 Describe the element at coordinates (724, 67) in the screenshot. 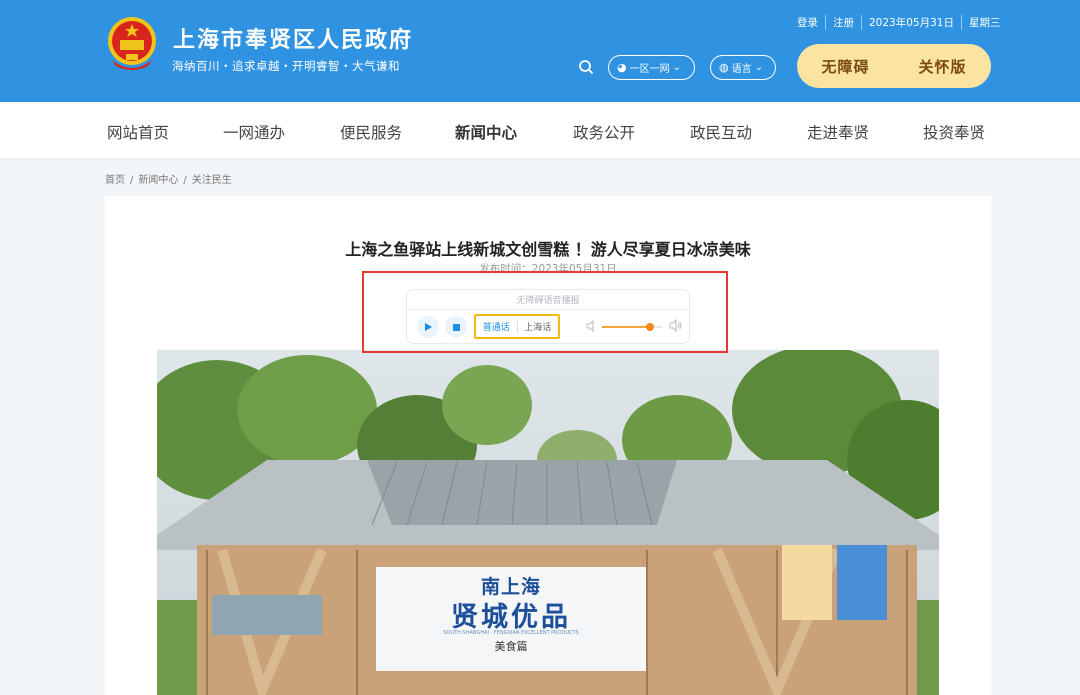

I see `globe-icon: ◍` at that location.